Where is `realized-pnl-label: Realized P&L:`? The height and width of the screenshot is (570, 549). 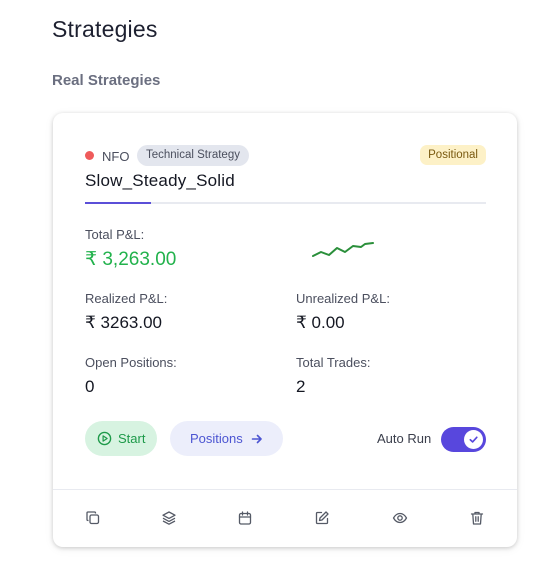
realized-pnl-label: Realized P&L: is located at coordinates (126, 298).